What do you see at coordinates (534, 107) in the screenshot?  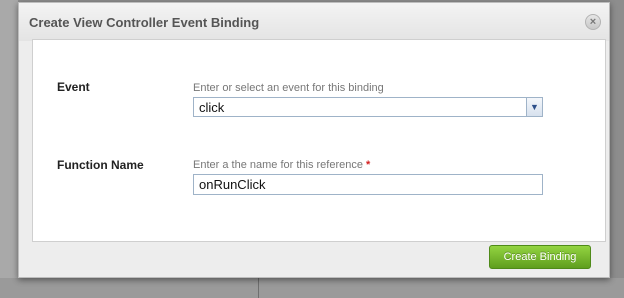 I see `chevron-down-icon: ▼` at bounding box center [534, 107].